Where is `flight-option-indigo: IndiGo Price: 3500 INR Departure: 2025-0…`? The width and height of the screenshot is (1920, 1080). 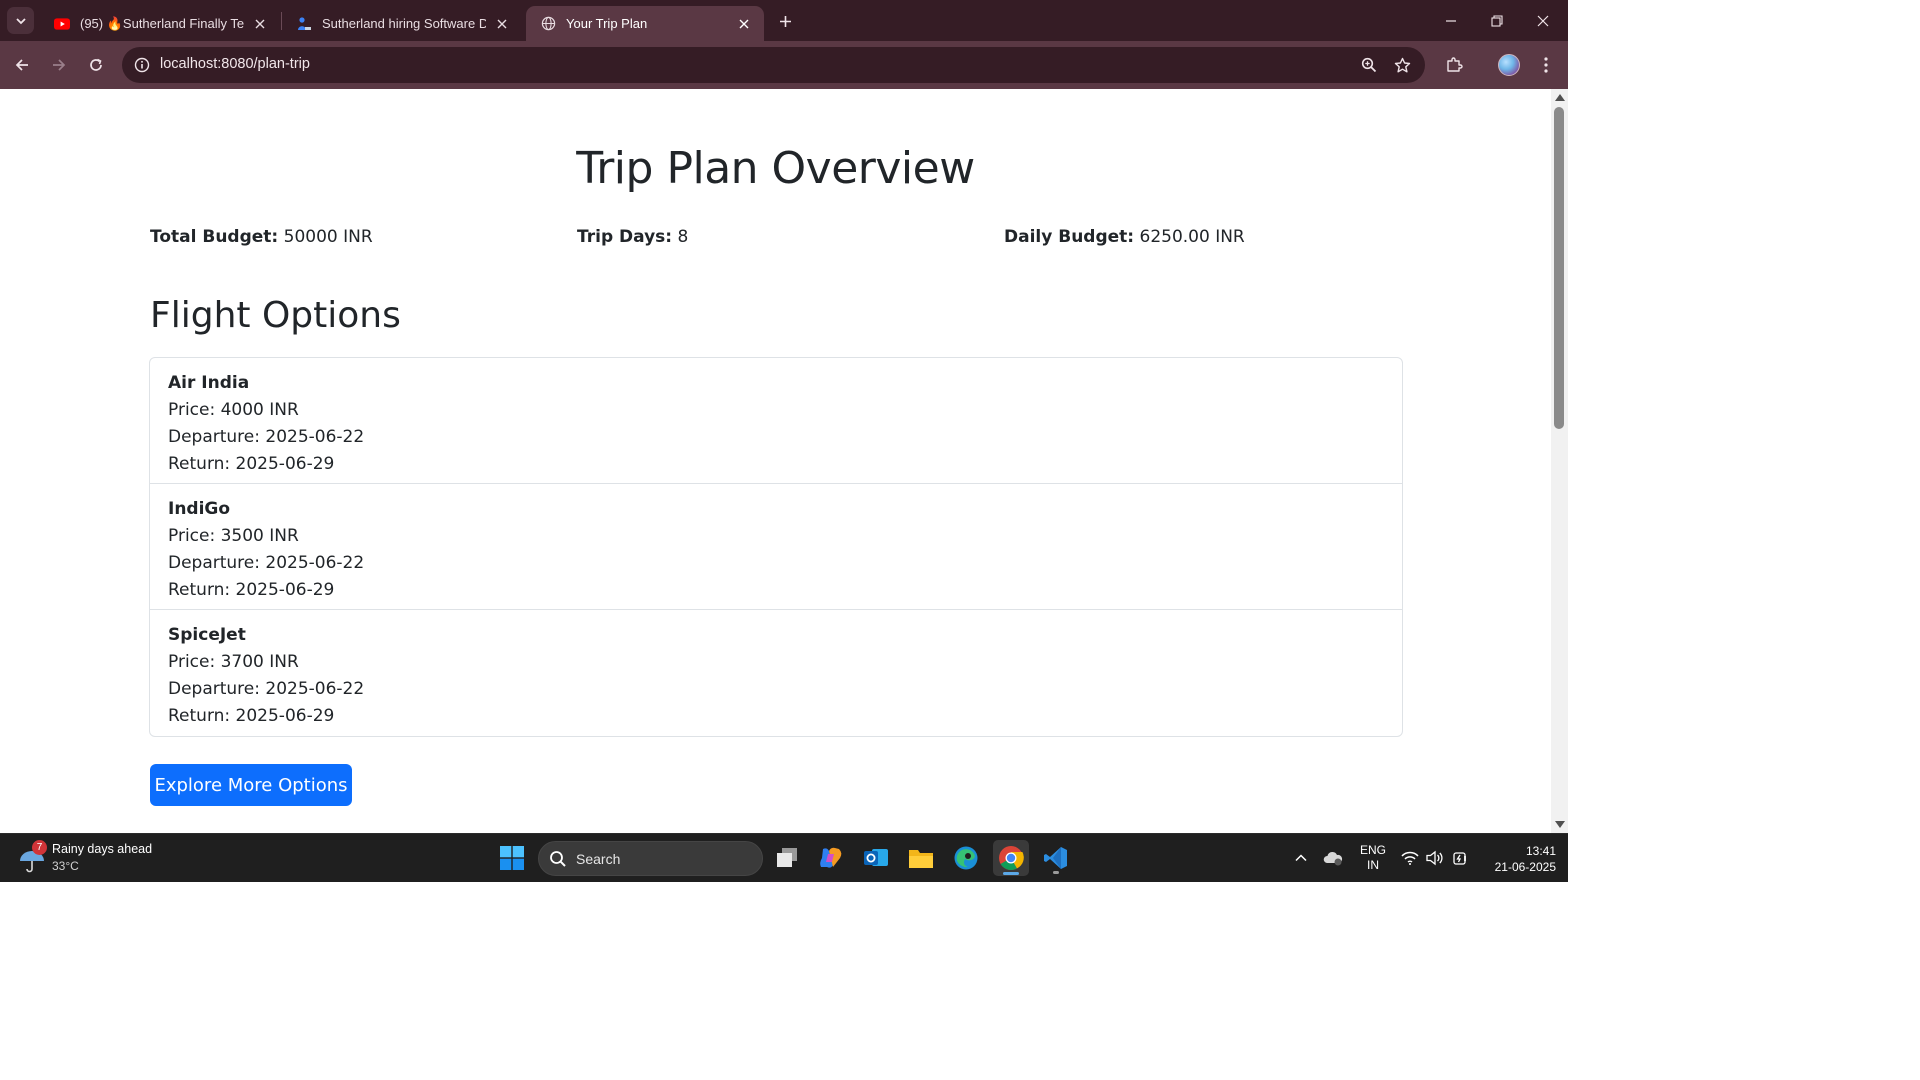
flight-option-indigo: IndiGo Price: 3500 INR Departure: 2025-0… is located at coordinates (776, 547).